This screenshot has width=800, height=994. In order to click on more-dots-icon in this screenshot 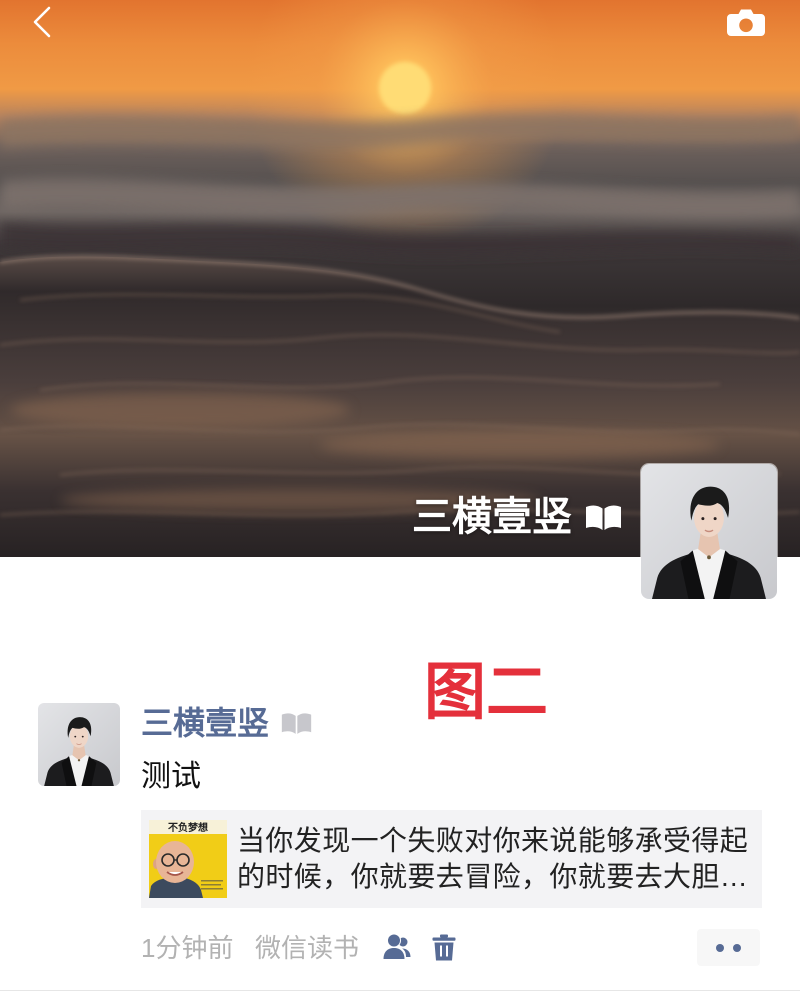, I will do `click(728, 948)`.